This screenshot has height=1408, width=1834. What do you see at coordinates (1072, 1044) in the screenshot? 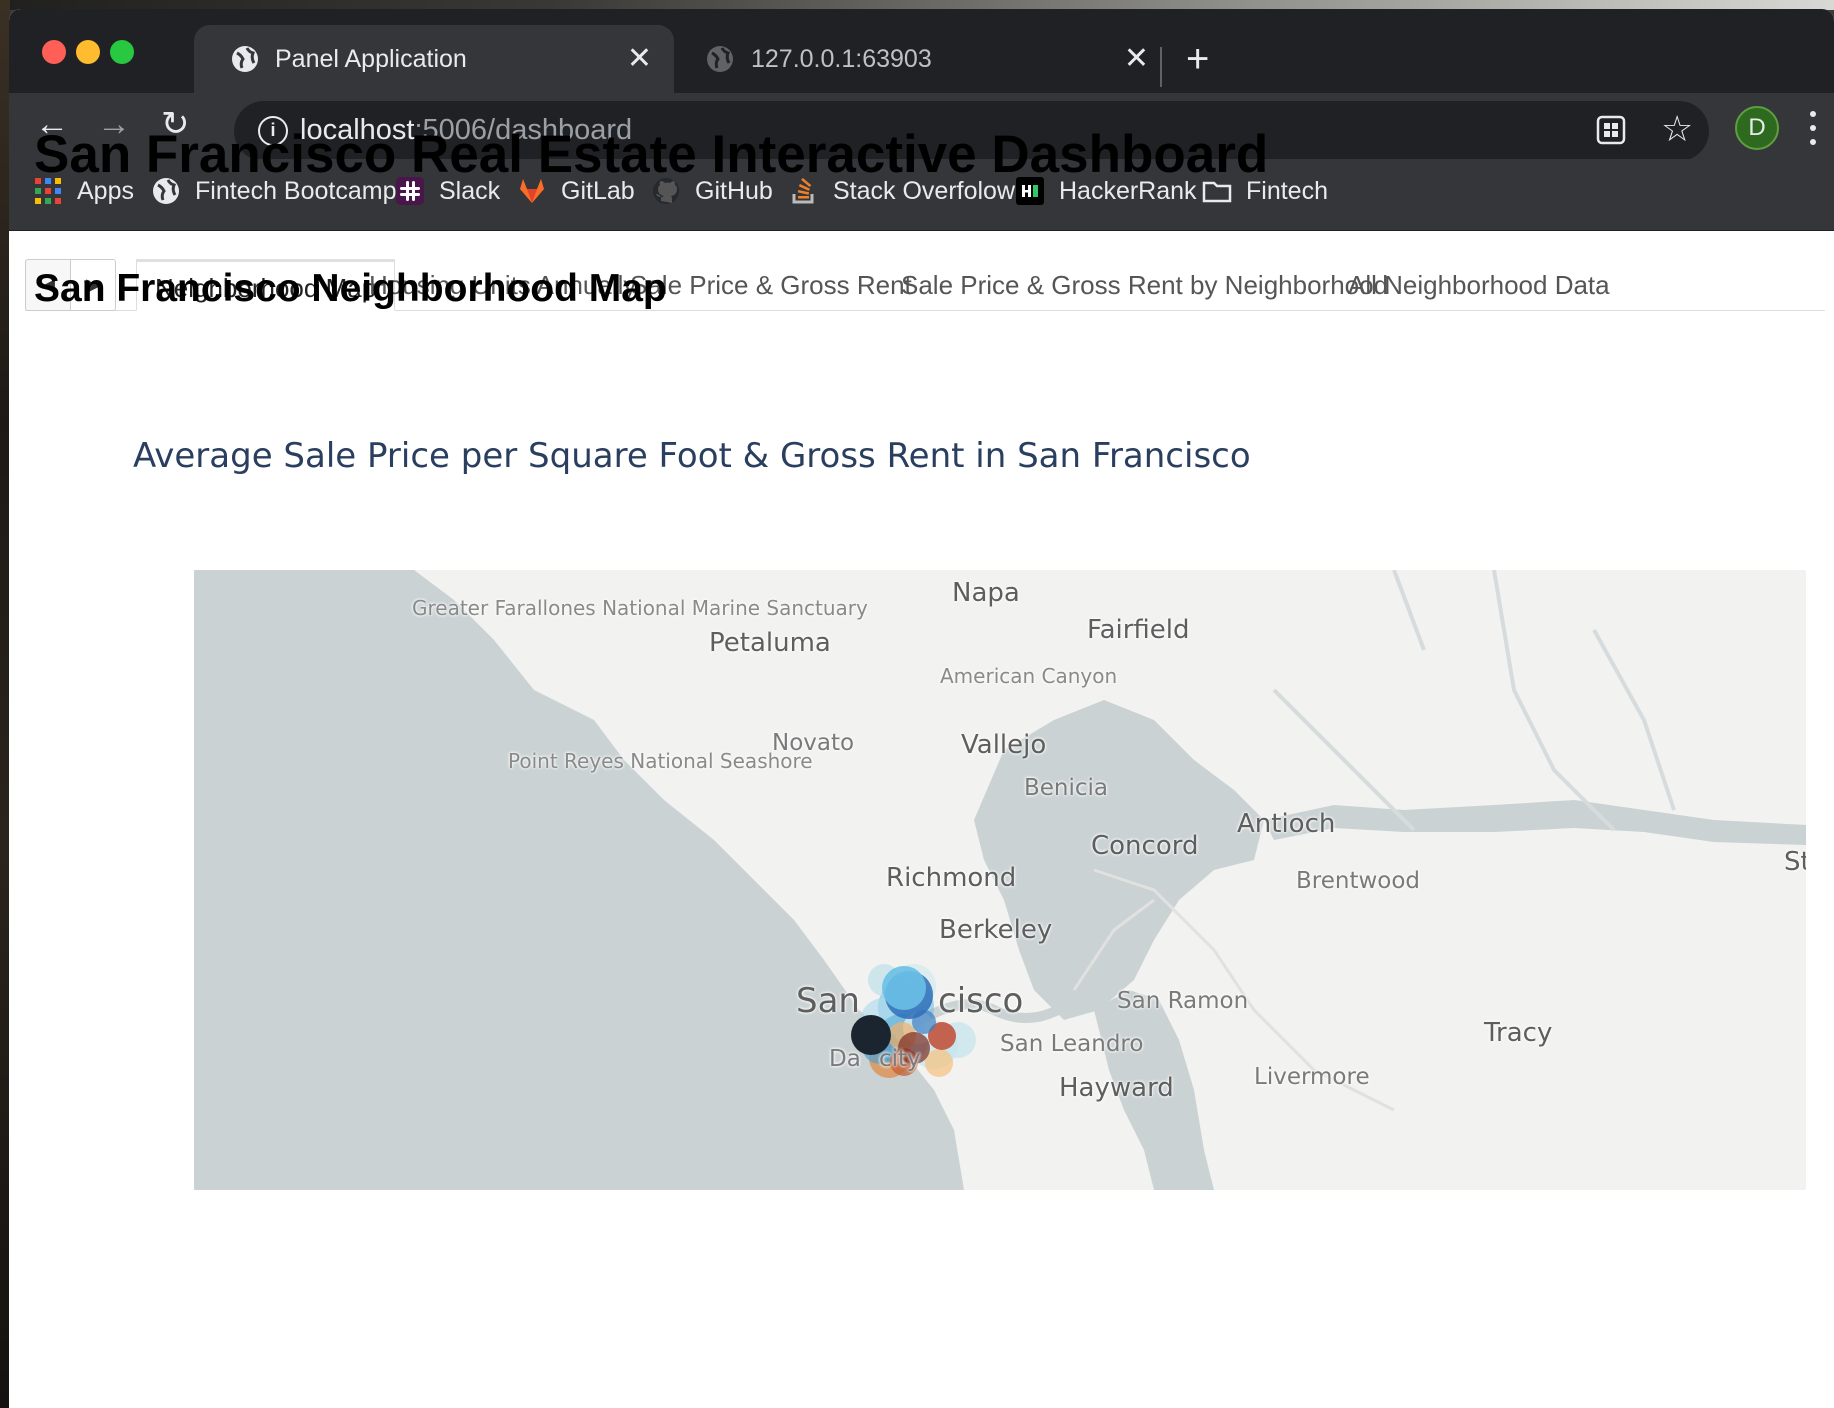
I see `map-label-san-leandro: San Leandro` at bounding box center [1072, 1044].